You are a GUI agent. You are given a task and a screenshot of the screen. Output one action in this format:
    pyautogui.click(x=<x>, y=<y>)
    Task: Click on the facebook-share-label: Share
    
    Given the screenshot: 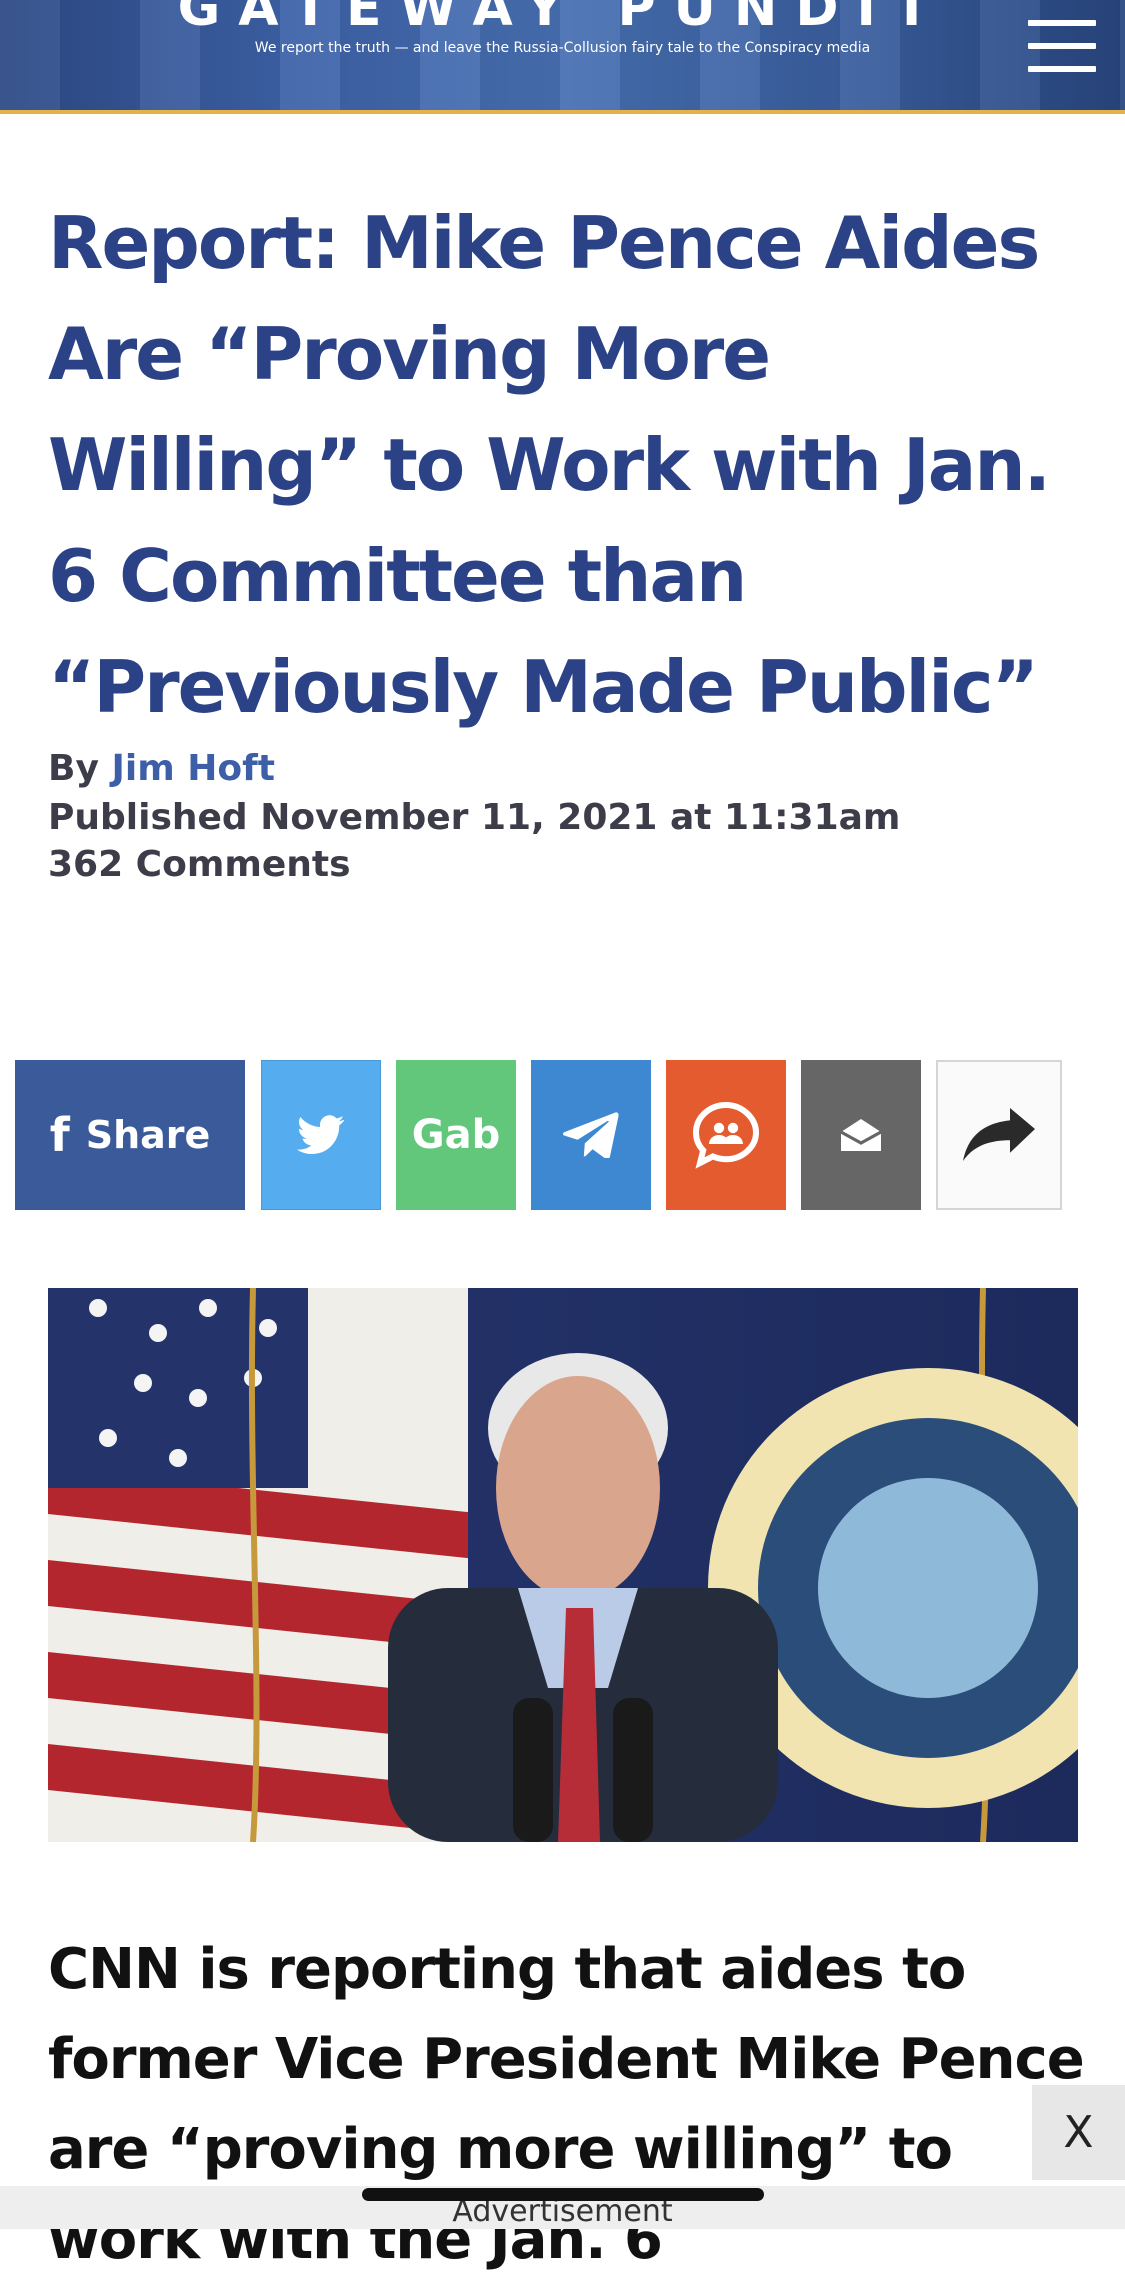 What is the action you would take?
    pyautogui.click(x=148, y=1135)
    